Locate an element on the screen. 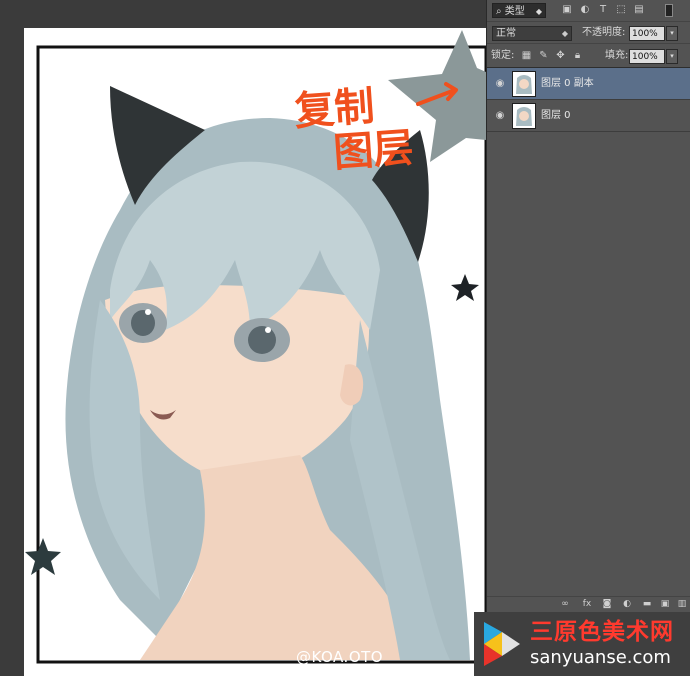  lock-image-pixels-icon: ✎ is located at coordinates (543, 55).